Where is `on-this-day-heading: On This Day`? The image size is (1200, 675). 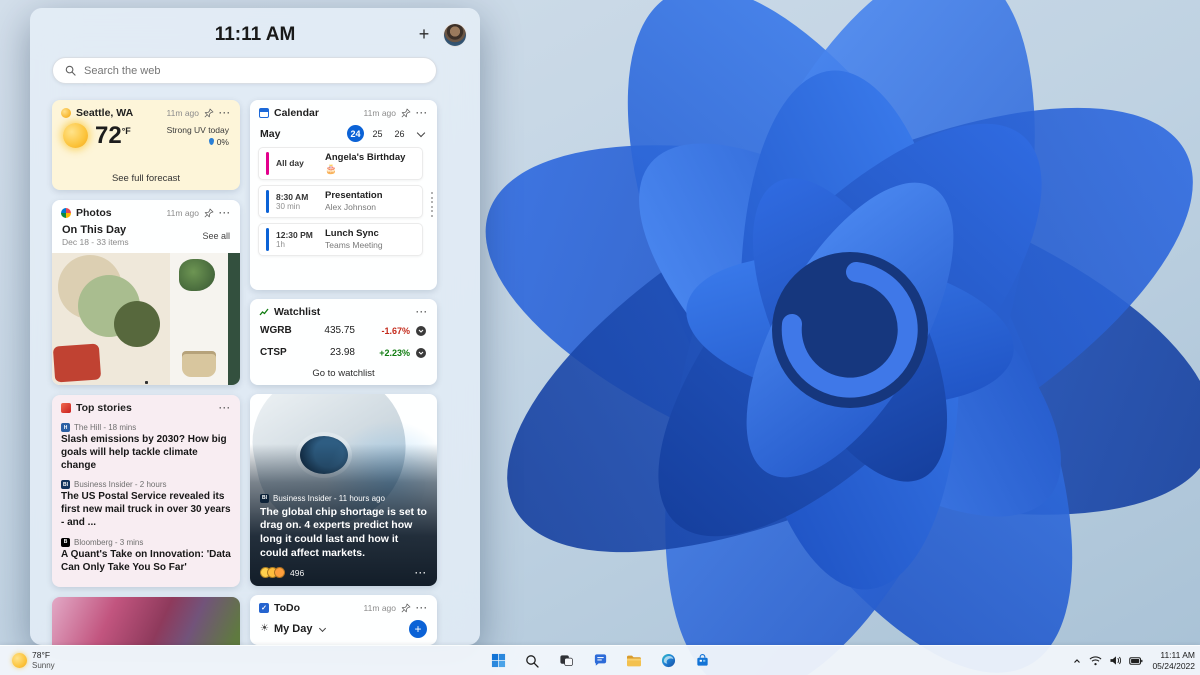
on-this-day-heading: On This Day is located at coordinates (94, 230).